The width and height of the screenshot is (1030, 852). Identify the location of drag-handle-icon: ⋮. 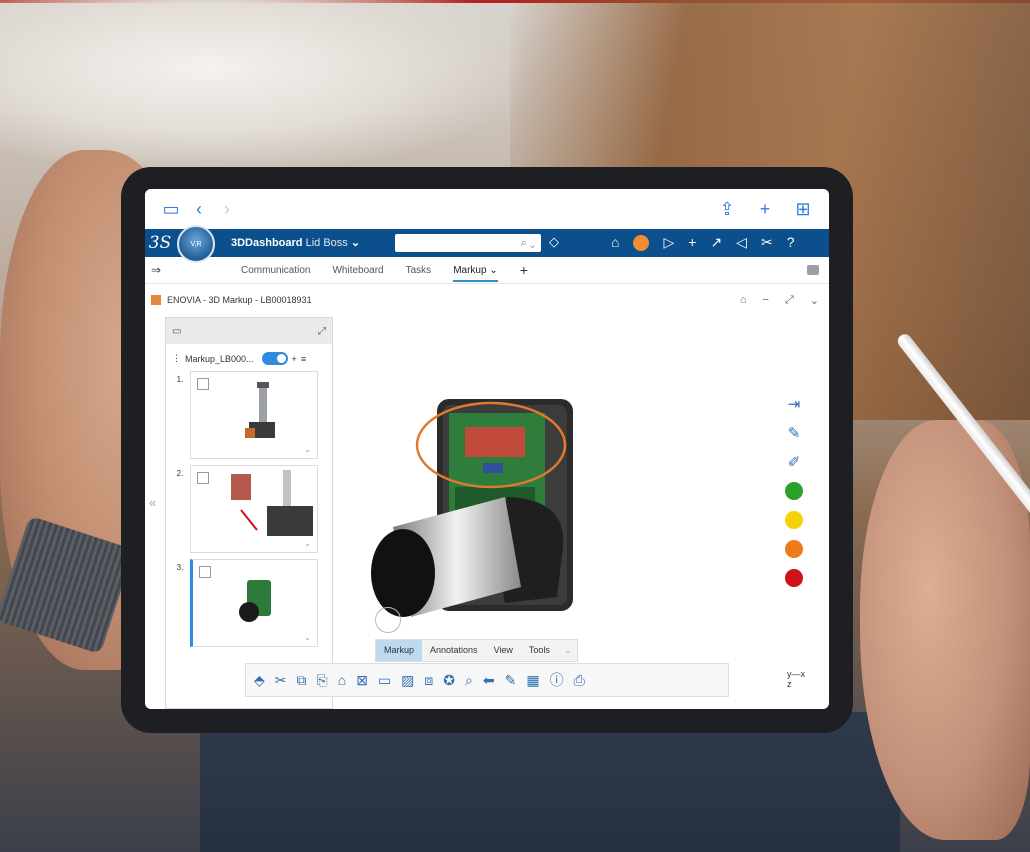
(176, 358).